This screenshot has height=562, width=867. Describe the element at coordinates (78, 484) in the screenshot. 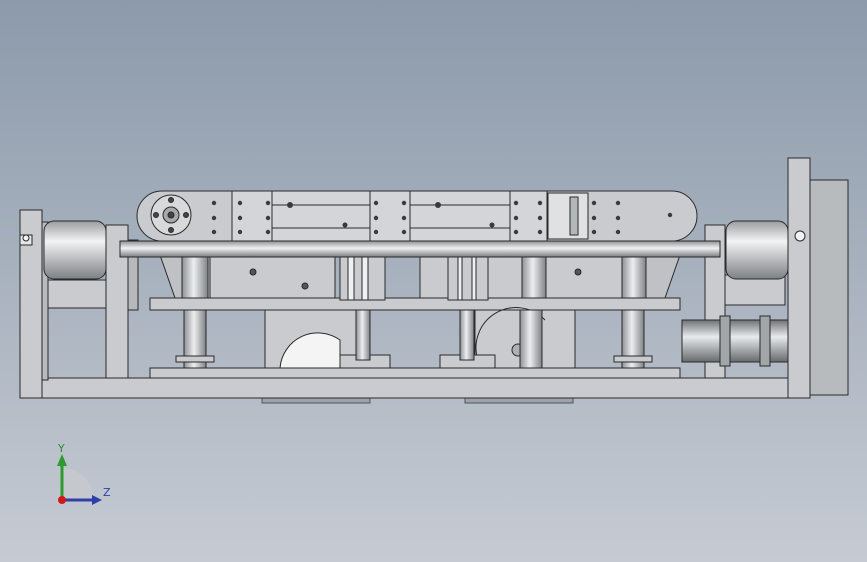

I see `triad-quadrant-shading` at that location.